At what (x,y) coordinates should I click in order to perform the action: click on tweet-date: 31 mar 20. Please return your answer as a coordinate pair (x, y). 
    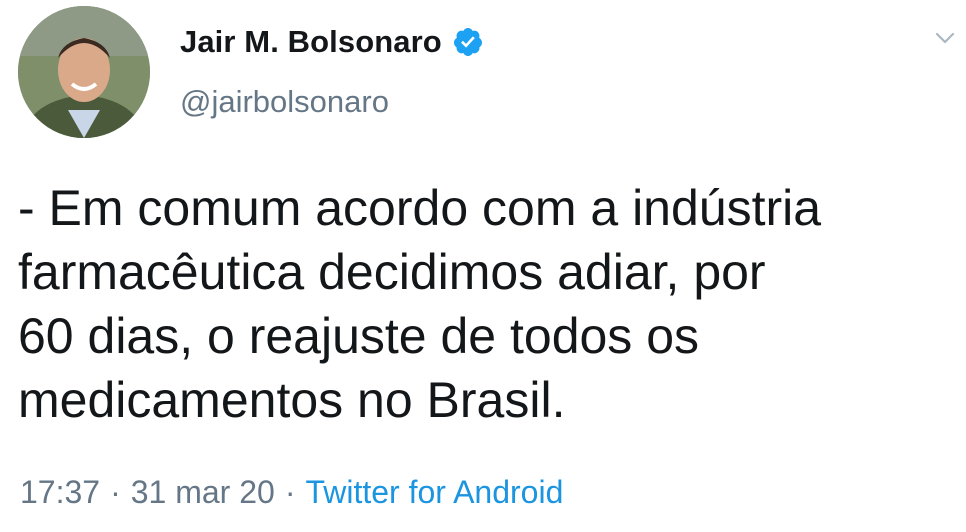
    Looking at the image, I should click on (203, 492).